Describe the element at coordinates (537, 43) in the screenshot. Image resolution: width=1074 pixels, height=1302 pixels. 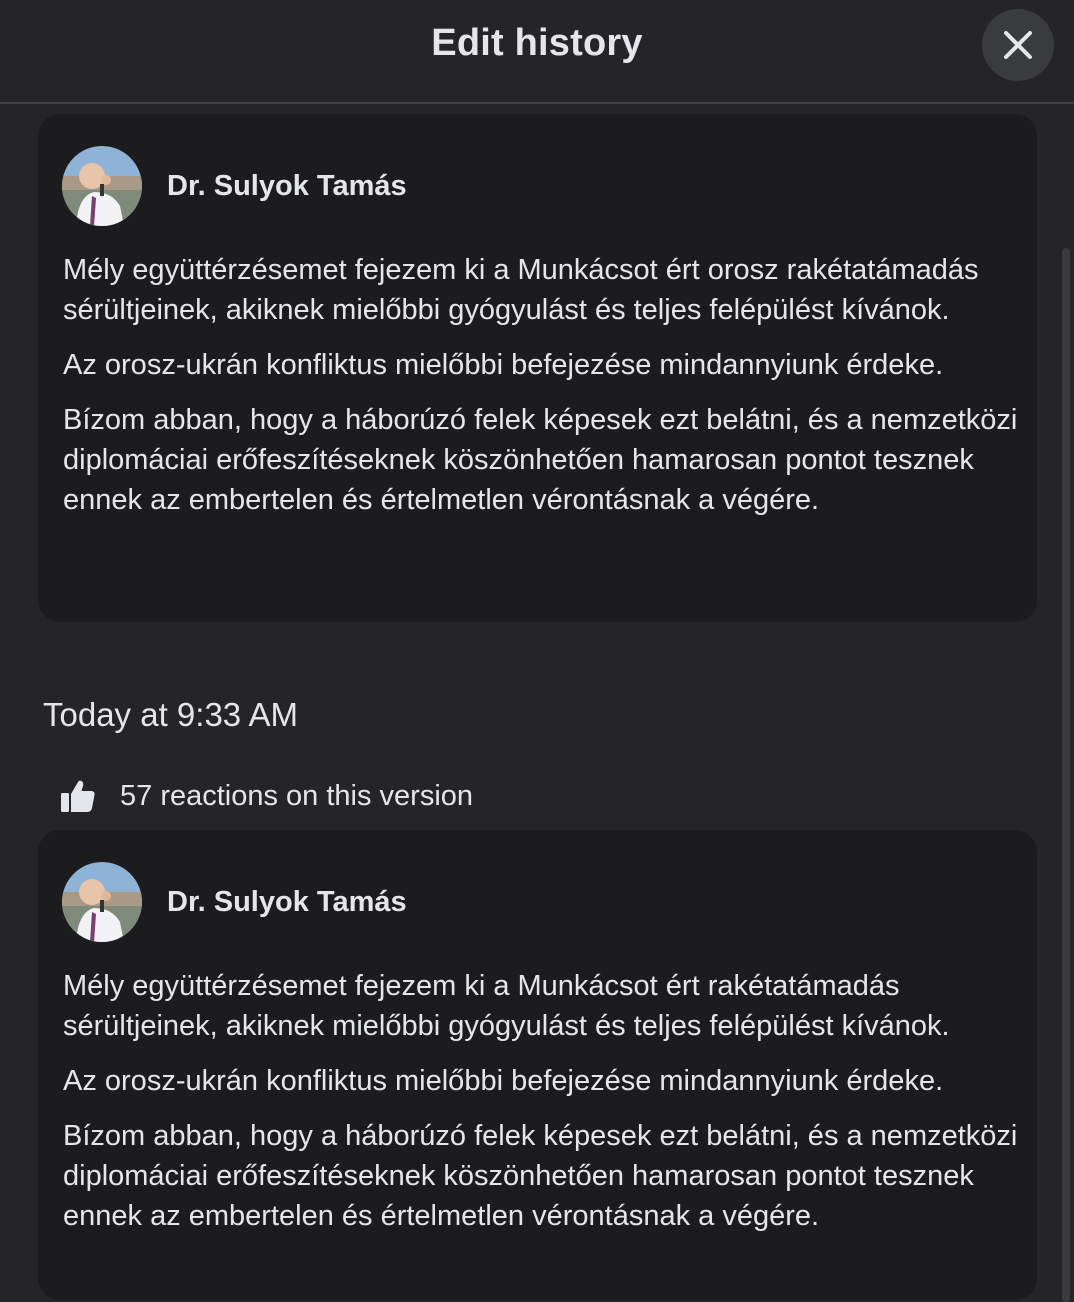
I see `dialog-title: Edit history` at that location.